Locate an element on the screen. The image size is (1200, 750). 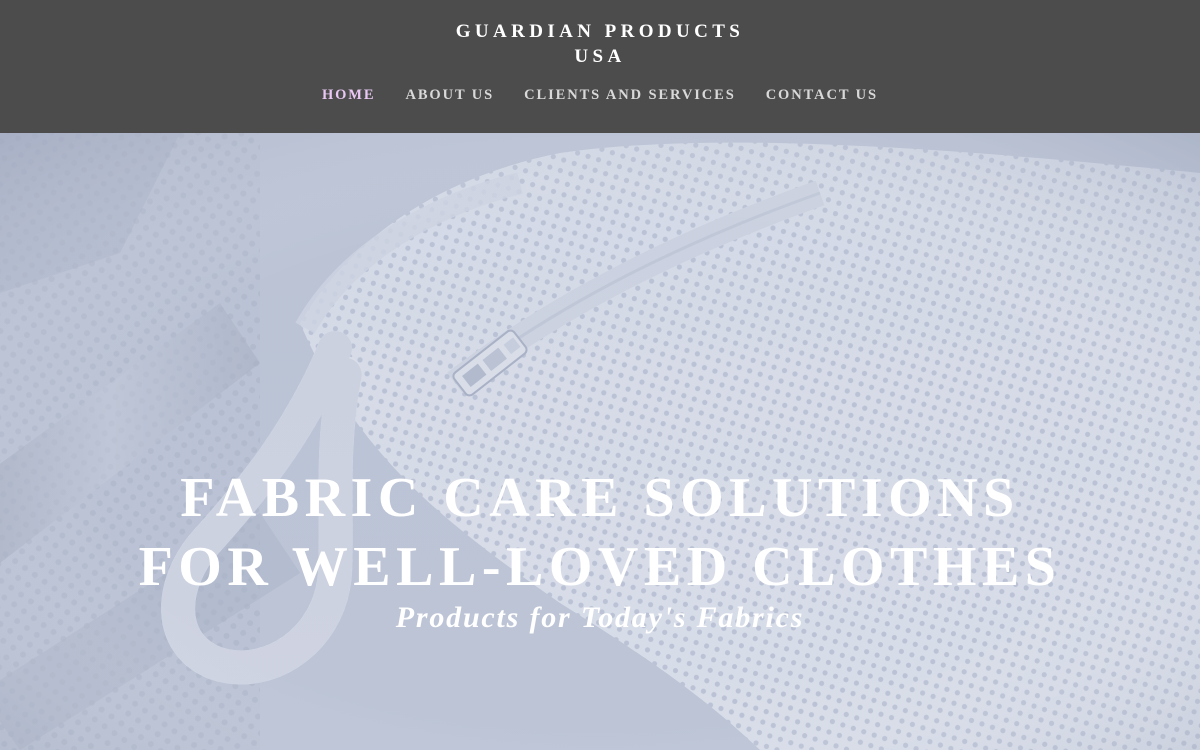
hero-subtitle: Products for Today's Fabrics is located at coordinates (600, 617).